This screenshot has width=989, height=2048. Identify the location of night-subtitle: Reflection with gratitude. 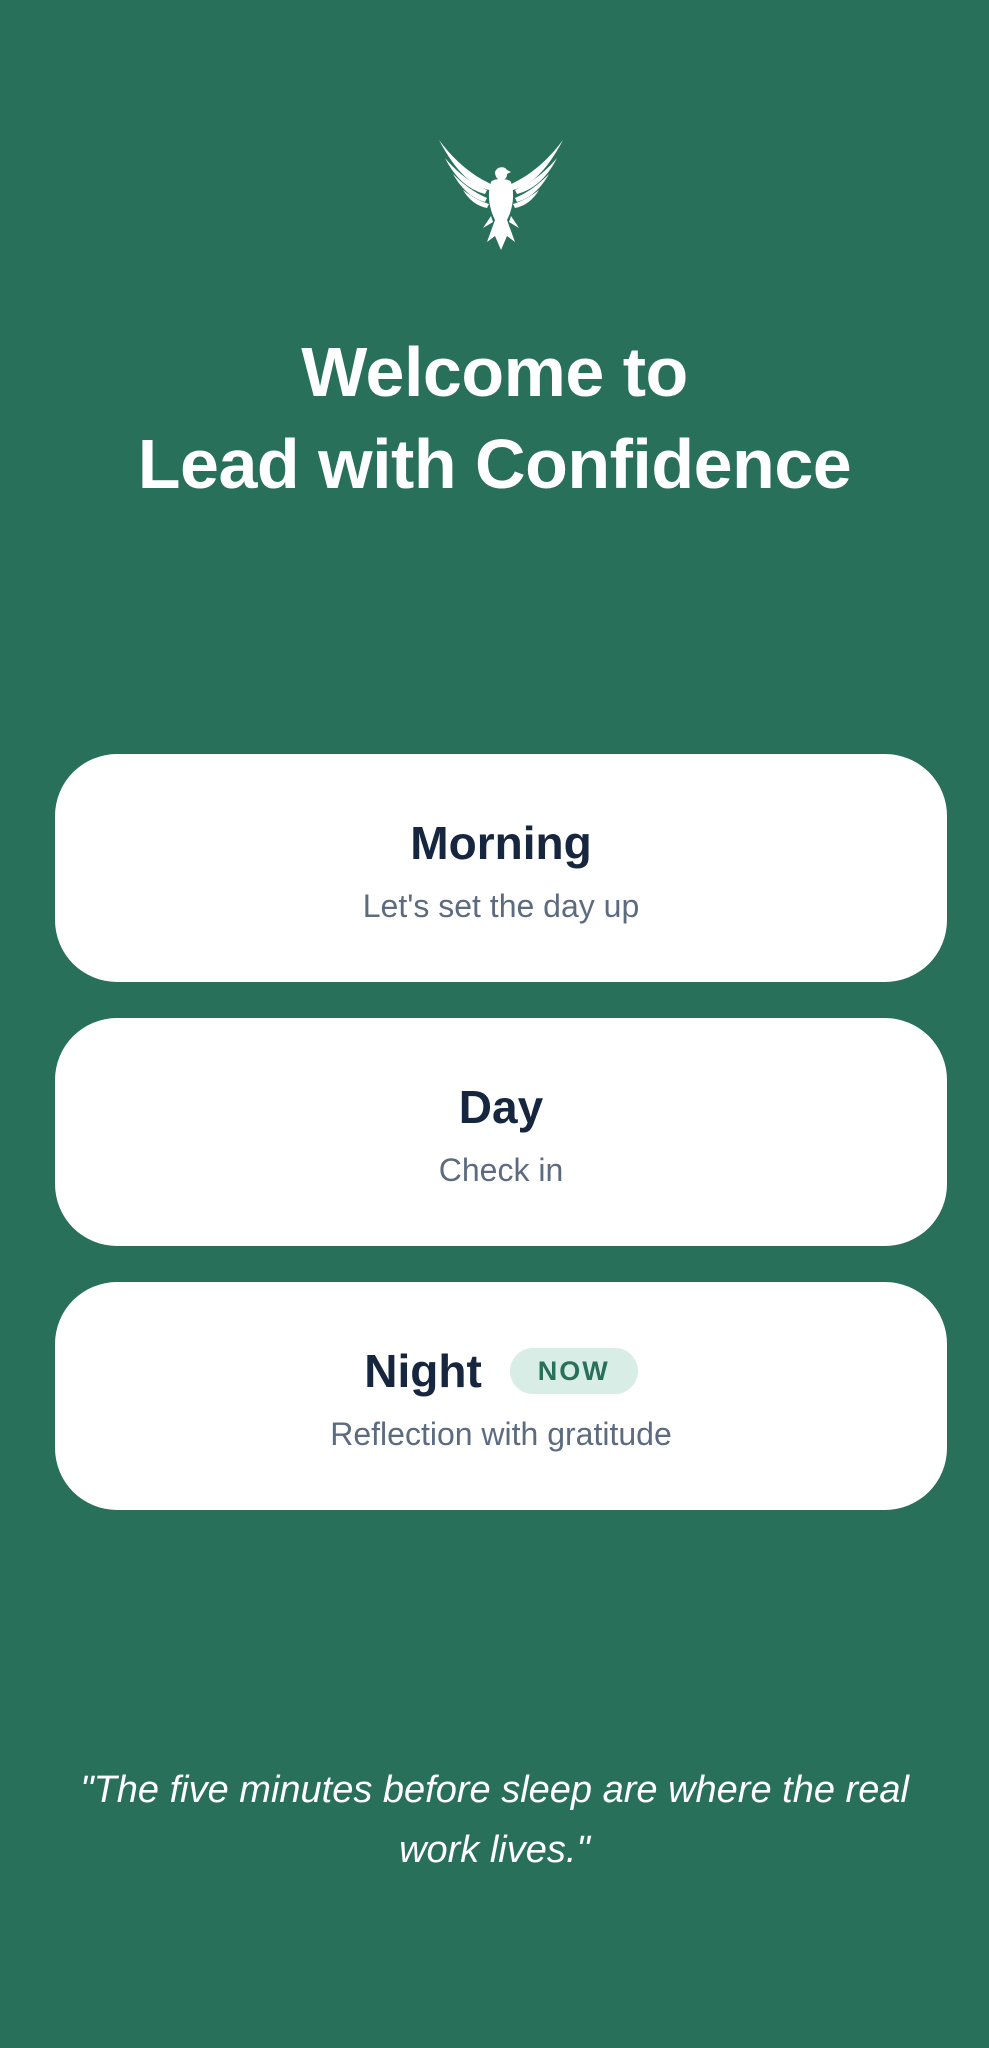
(501, 1434).